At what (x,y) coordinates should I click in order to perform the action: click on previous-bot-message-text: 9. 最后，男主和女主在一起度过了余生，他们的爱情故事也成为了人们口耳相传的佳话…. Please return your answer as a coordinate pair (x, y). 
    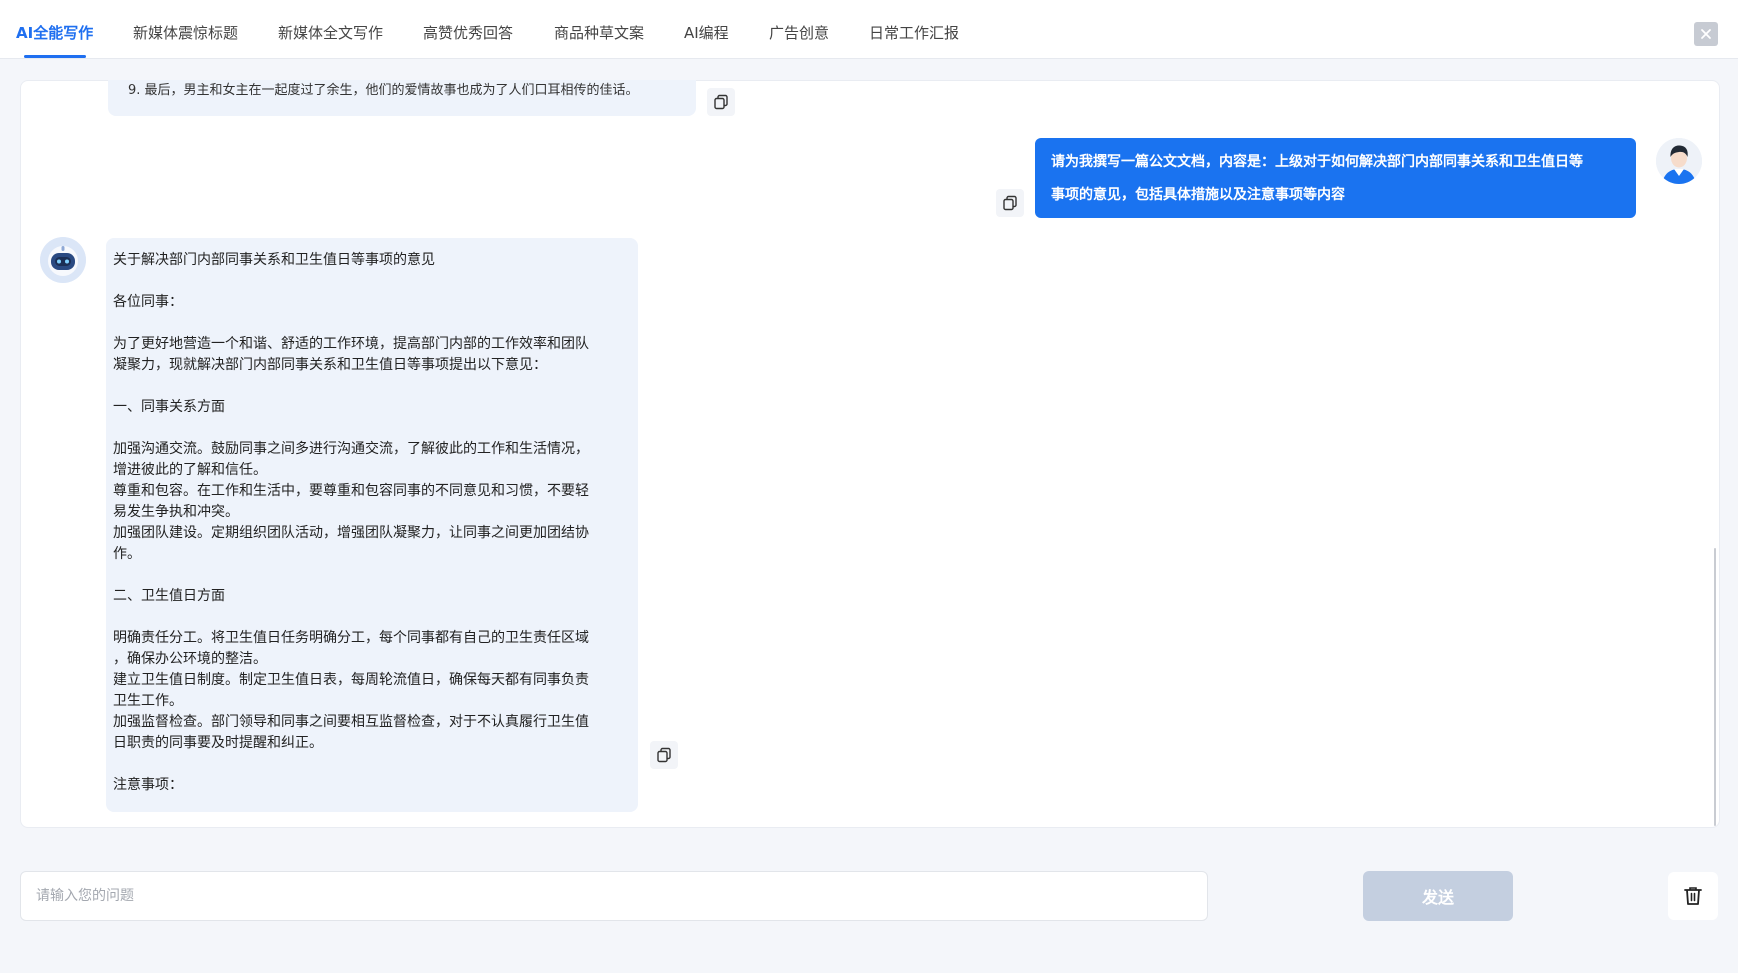
    Looking at the image, I should click on (383, 90).